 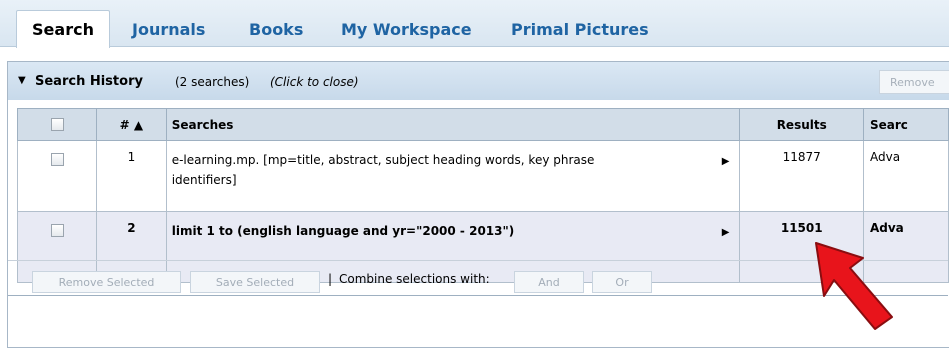 What do you see at coordinates (914, 82) in the screenshot?
I see `remove-button: Remove` at bounding box center [914, 82].